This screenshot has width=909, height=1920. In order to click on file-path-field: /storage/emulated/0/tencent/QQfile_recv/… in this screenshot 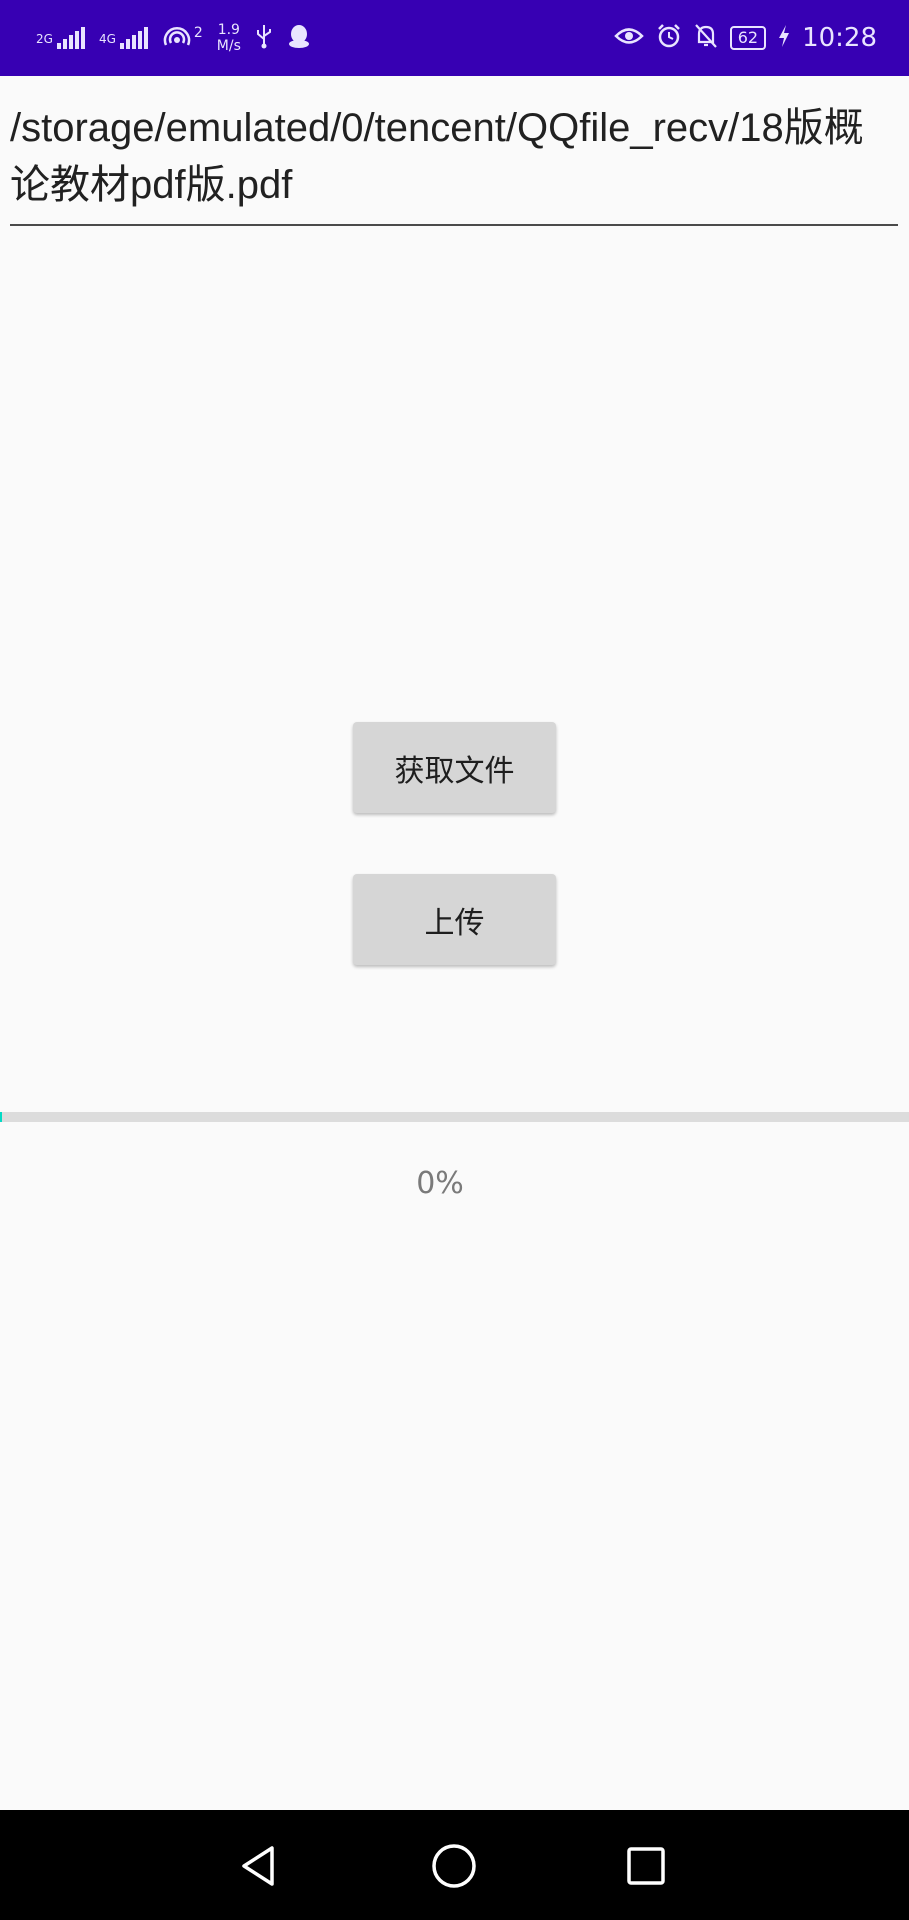, I will do `click(454, 163)`.